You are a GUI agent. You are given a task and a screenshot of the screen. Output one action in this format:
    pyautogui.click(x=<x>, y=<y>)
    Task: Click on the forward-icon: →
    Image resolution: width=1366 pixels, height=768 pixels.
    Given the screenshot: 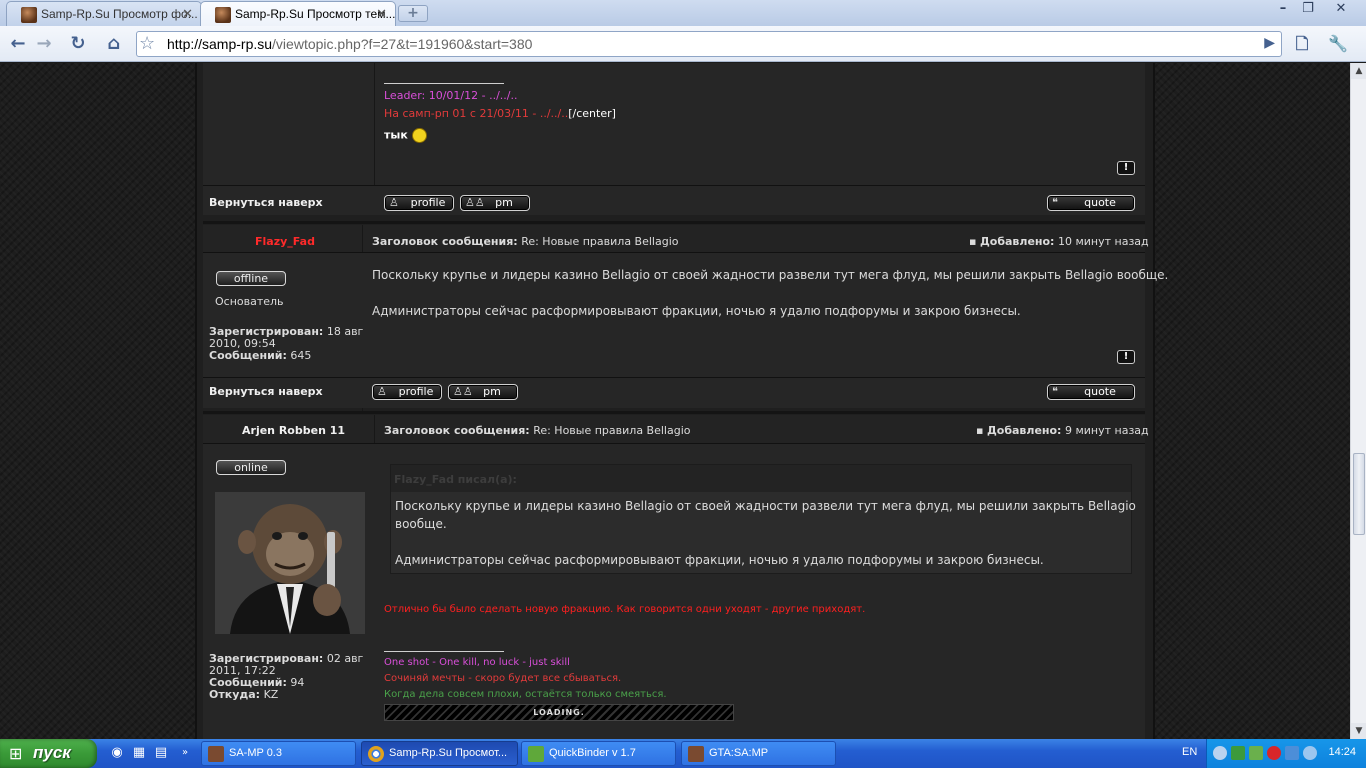 What is the action you would take?
    pyautogui.click(x=44, y=44)
    